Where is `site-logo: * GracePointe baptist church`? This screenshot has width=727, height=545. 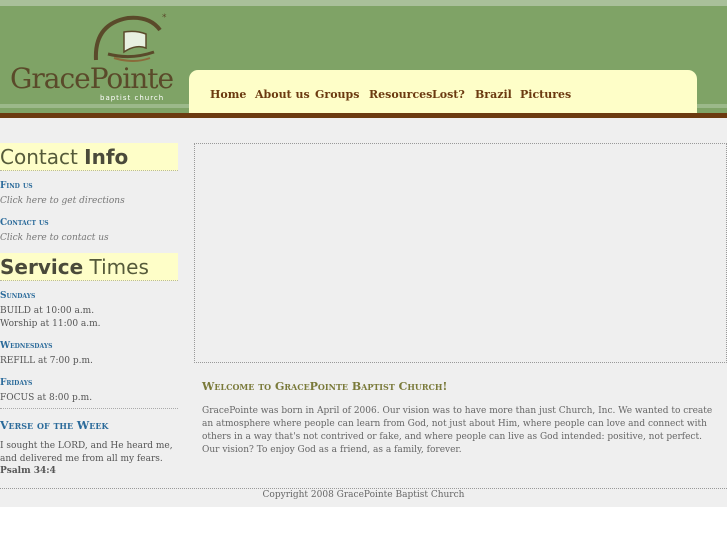
site-logo: * GracePointe baptist church is located at coordinates (94, 59).